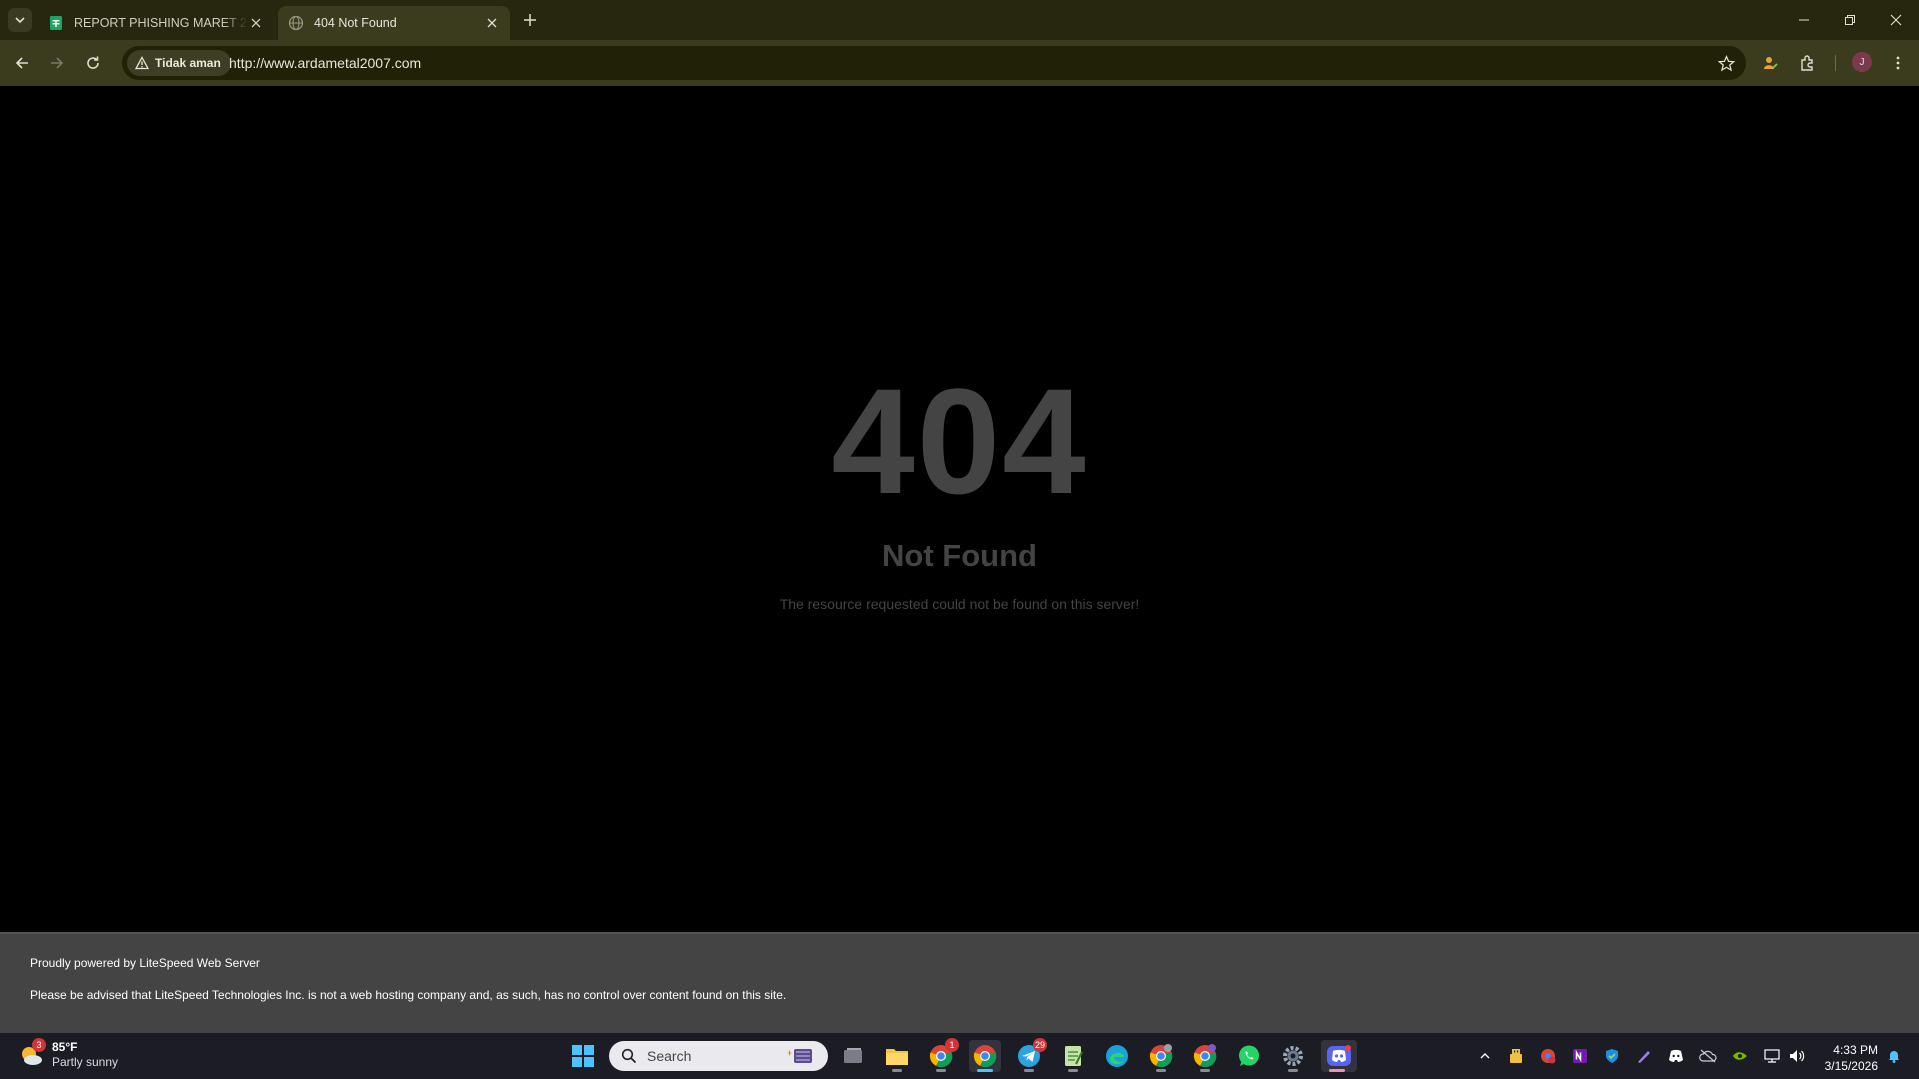  I want to click on sheets-icon, so click(56, 23).